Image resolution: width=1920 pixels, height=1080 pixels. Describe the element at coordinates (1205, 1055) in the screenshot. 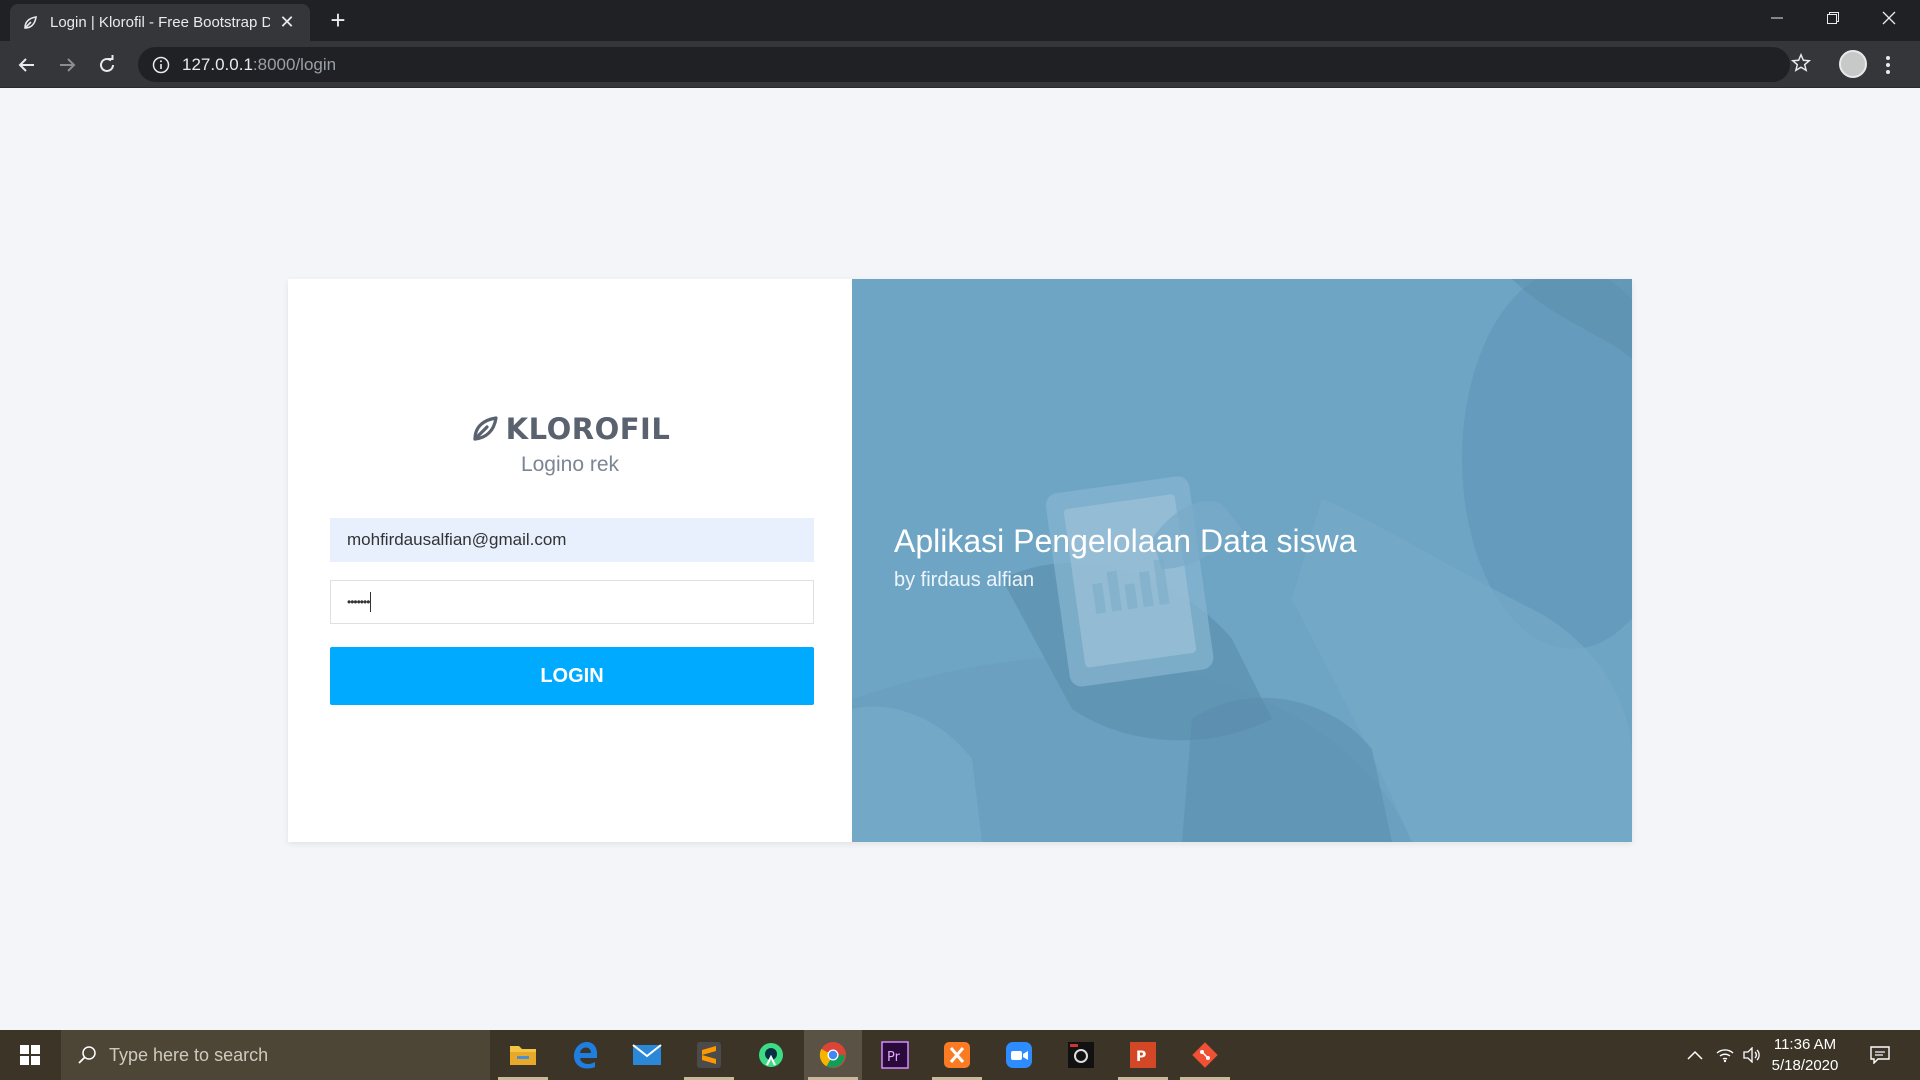

I see `git-icon` at that location.